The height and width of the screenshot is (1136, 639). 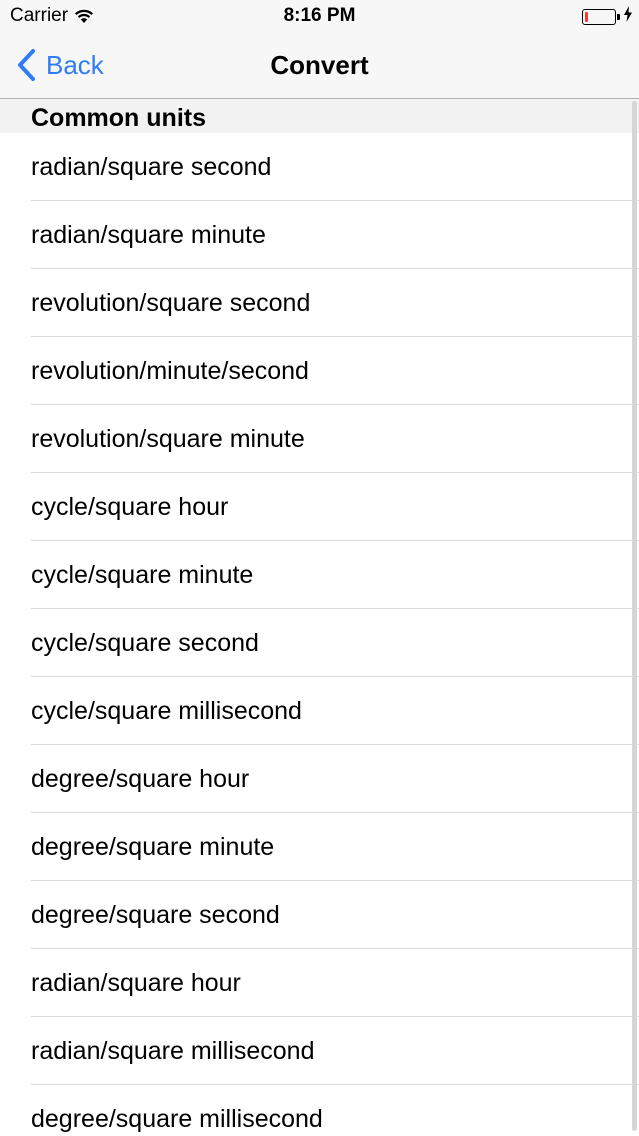 What do you see at coordinates (319, 439) in the screenshot?
I see `list-item: revolution/square minute` at bounding box center [319, 439].